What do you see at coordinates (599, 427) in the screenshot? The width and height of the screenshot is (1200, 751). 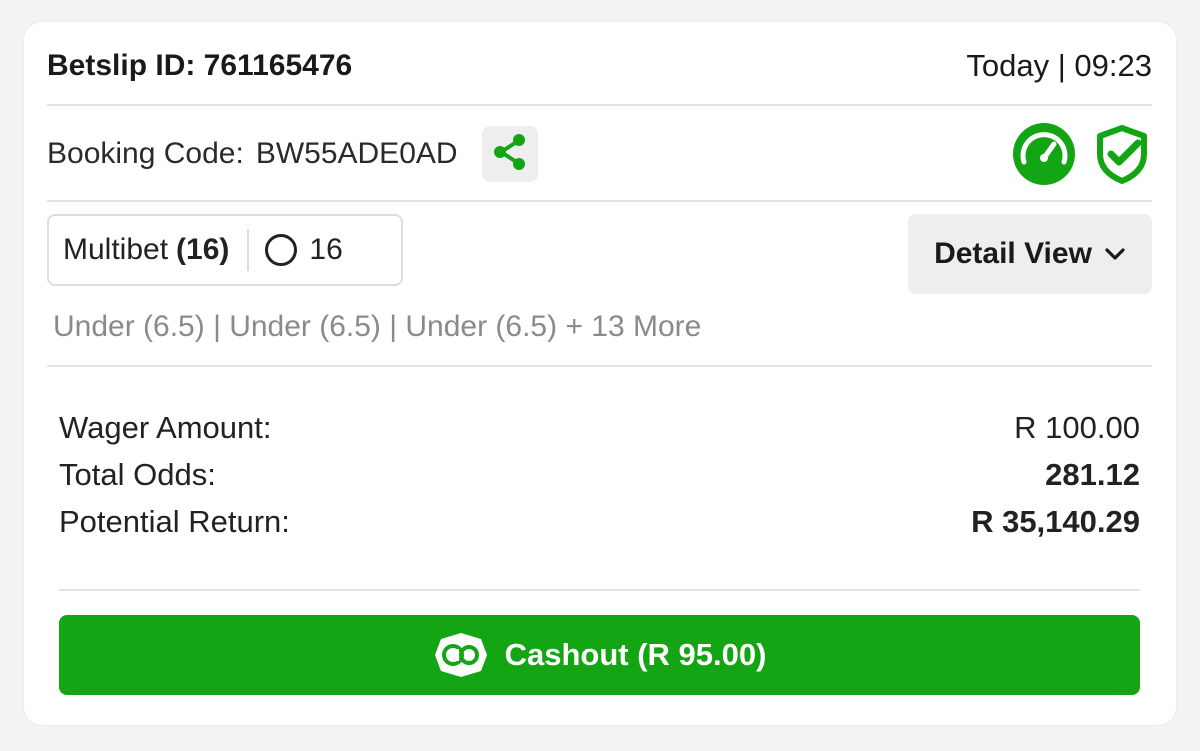 I see `wager-row: Wager Amount: R 100.00` at bounding box center [599, 427].